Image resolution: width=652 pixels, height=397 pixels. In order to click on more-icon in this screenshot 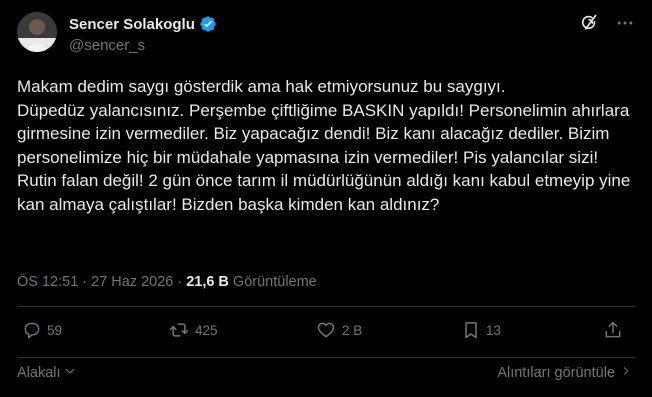, I will do `click(625, 23)`.